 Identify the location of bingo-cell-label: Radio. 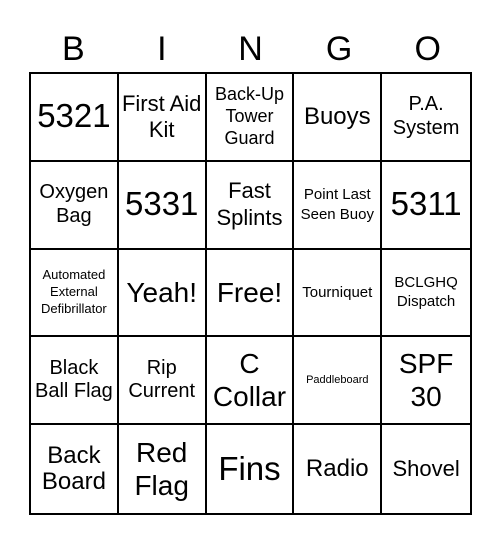
(337, 468).